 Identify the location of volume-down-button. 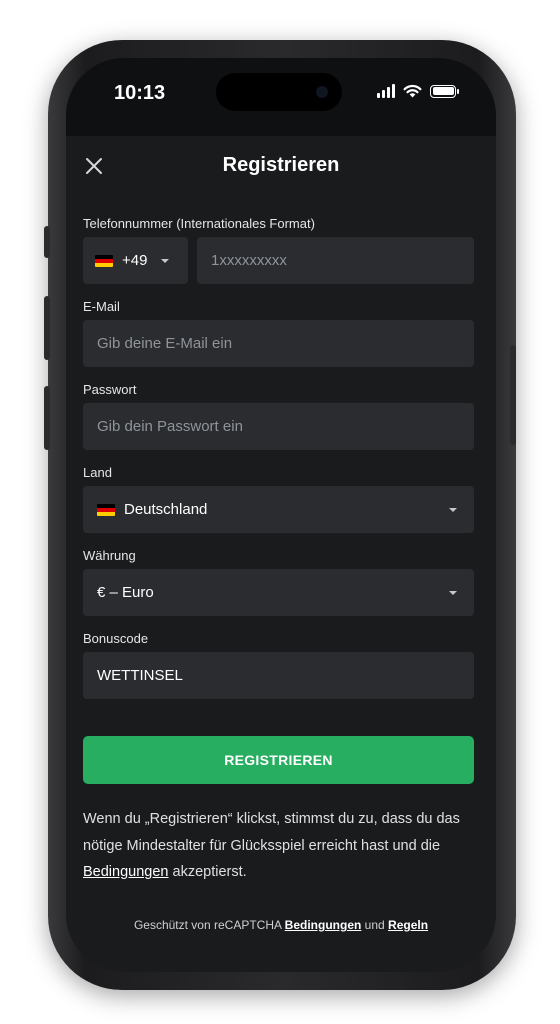
(47, 418).